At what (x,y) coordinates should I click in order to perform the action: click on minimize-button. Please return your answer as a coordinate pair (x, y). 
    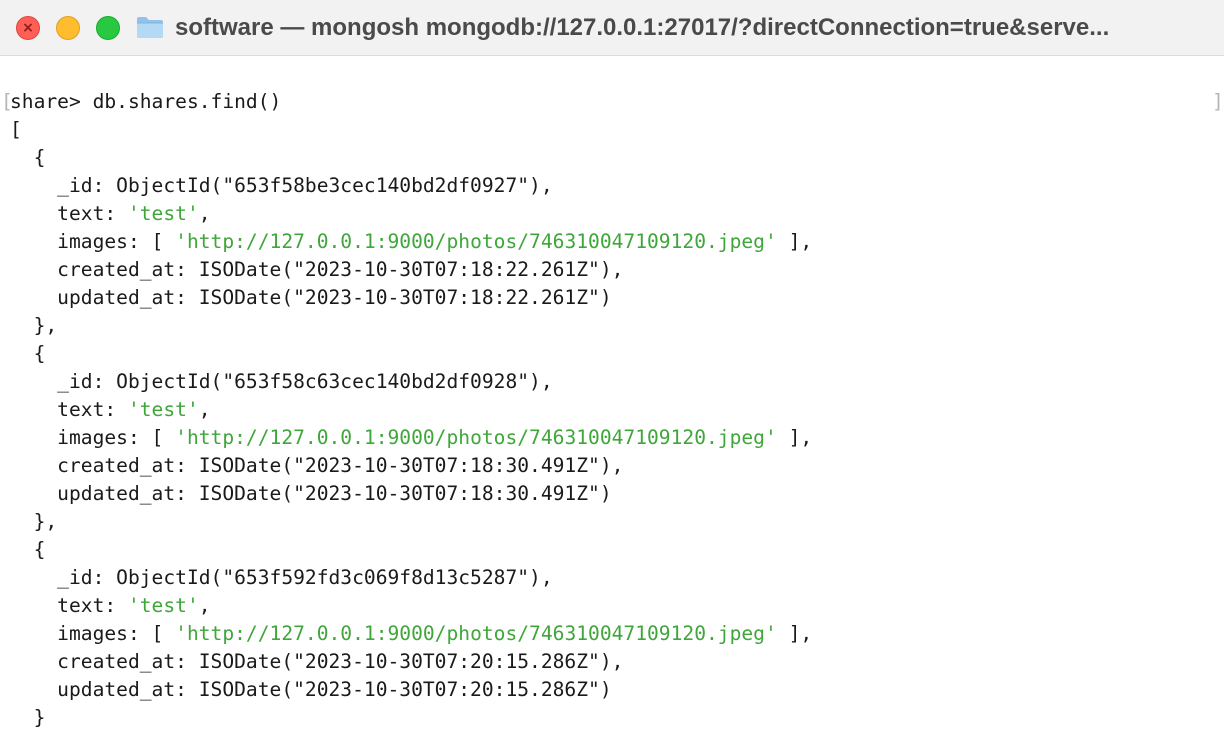
    Looking at the image, I should click on (68, 28).